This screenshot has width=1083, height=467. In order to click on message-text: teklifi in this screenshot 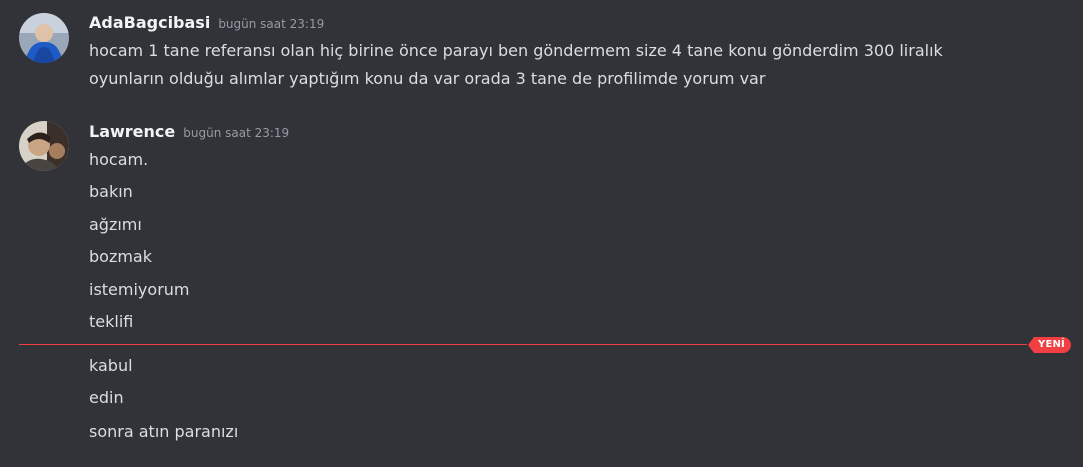, I will do `click(111, 321)`.